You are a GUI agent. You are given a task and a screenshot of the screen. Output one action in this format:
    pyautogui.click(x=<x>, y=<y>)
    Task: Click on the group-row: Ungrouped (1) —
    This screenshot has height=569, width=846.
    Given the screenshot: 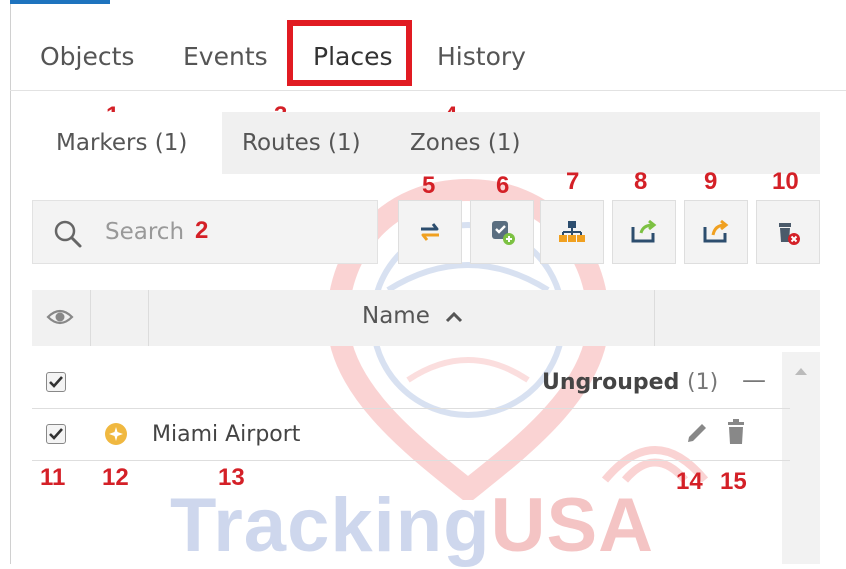 What is the action you would take?
    pyautogui.click(x=411, y=382)
    